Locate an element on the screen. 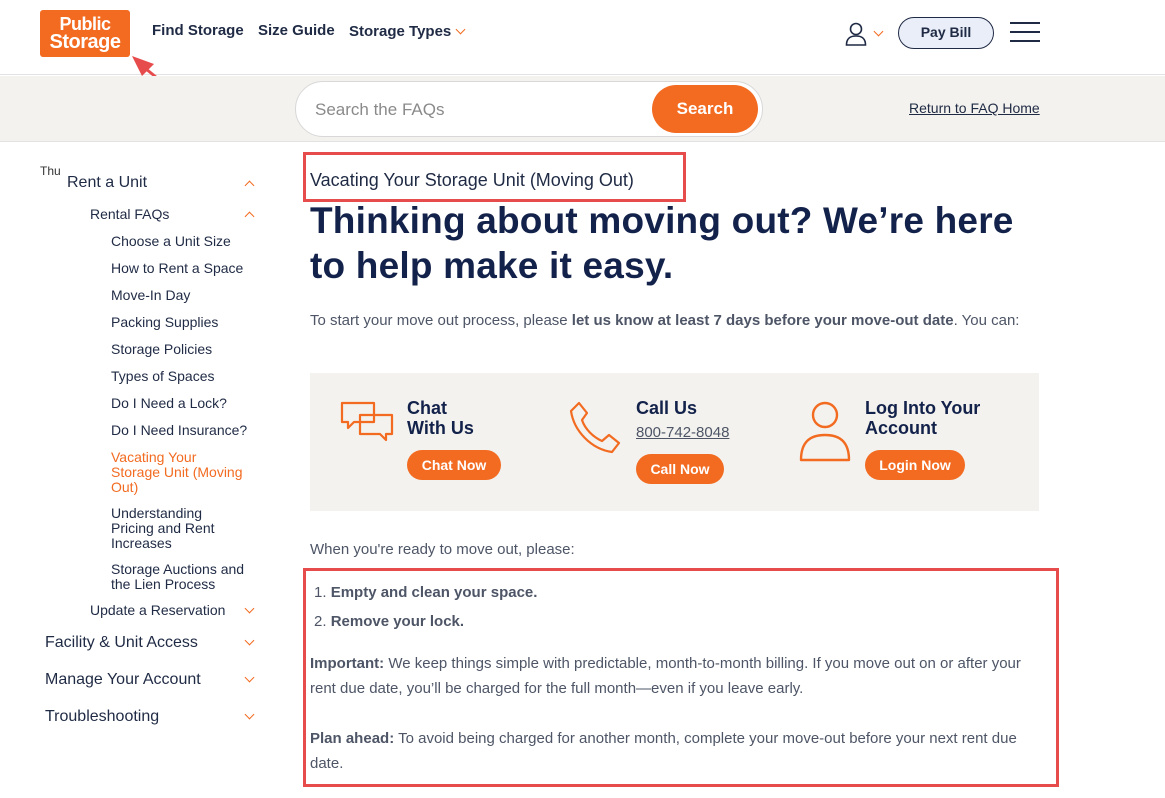  chat-title-line-1: Chat is located at coordinates (427, 408).